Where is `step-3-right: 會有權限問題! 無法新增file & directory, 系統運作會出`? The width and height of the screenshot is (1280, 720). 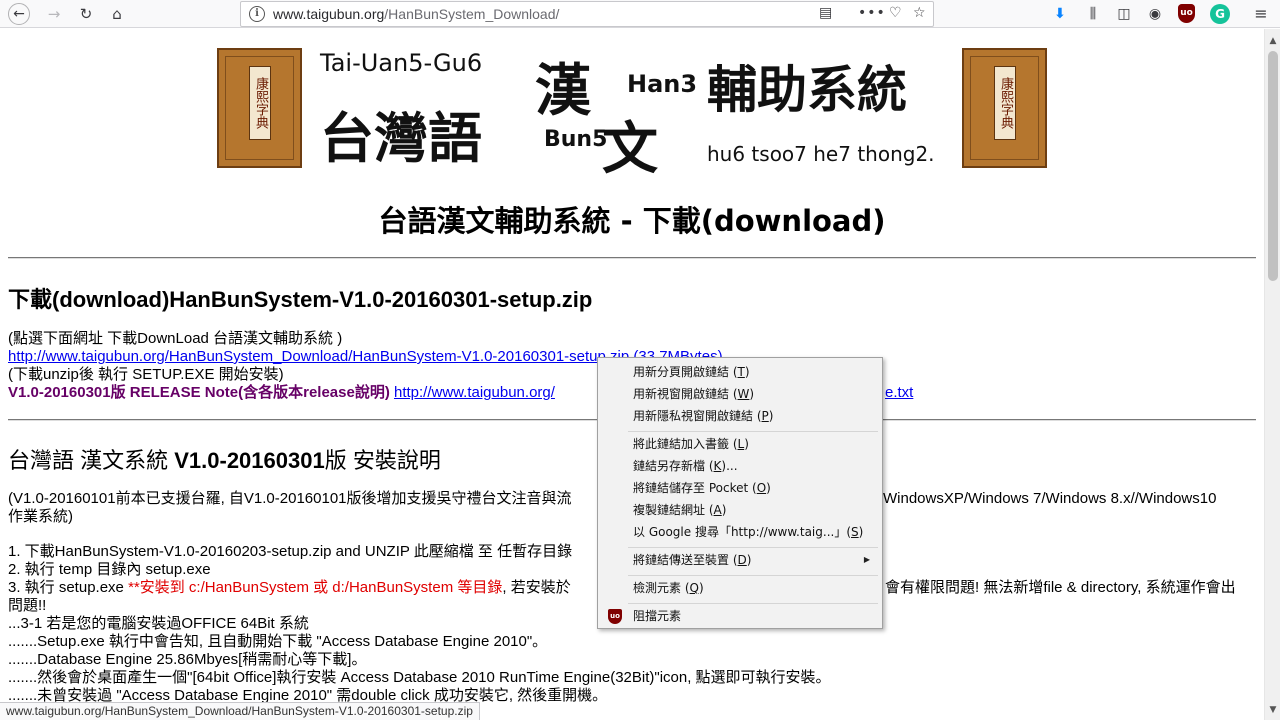
step-3-right: 會有權限問題! 無法新增file & directory, 系統運作會出 is located at coordinates (1060, 587).